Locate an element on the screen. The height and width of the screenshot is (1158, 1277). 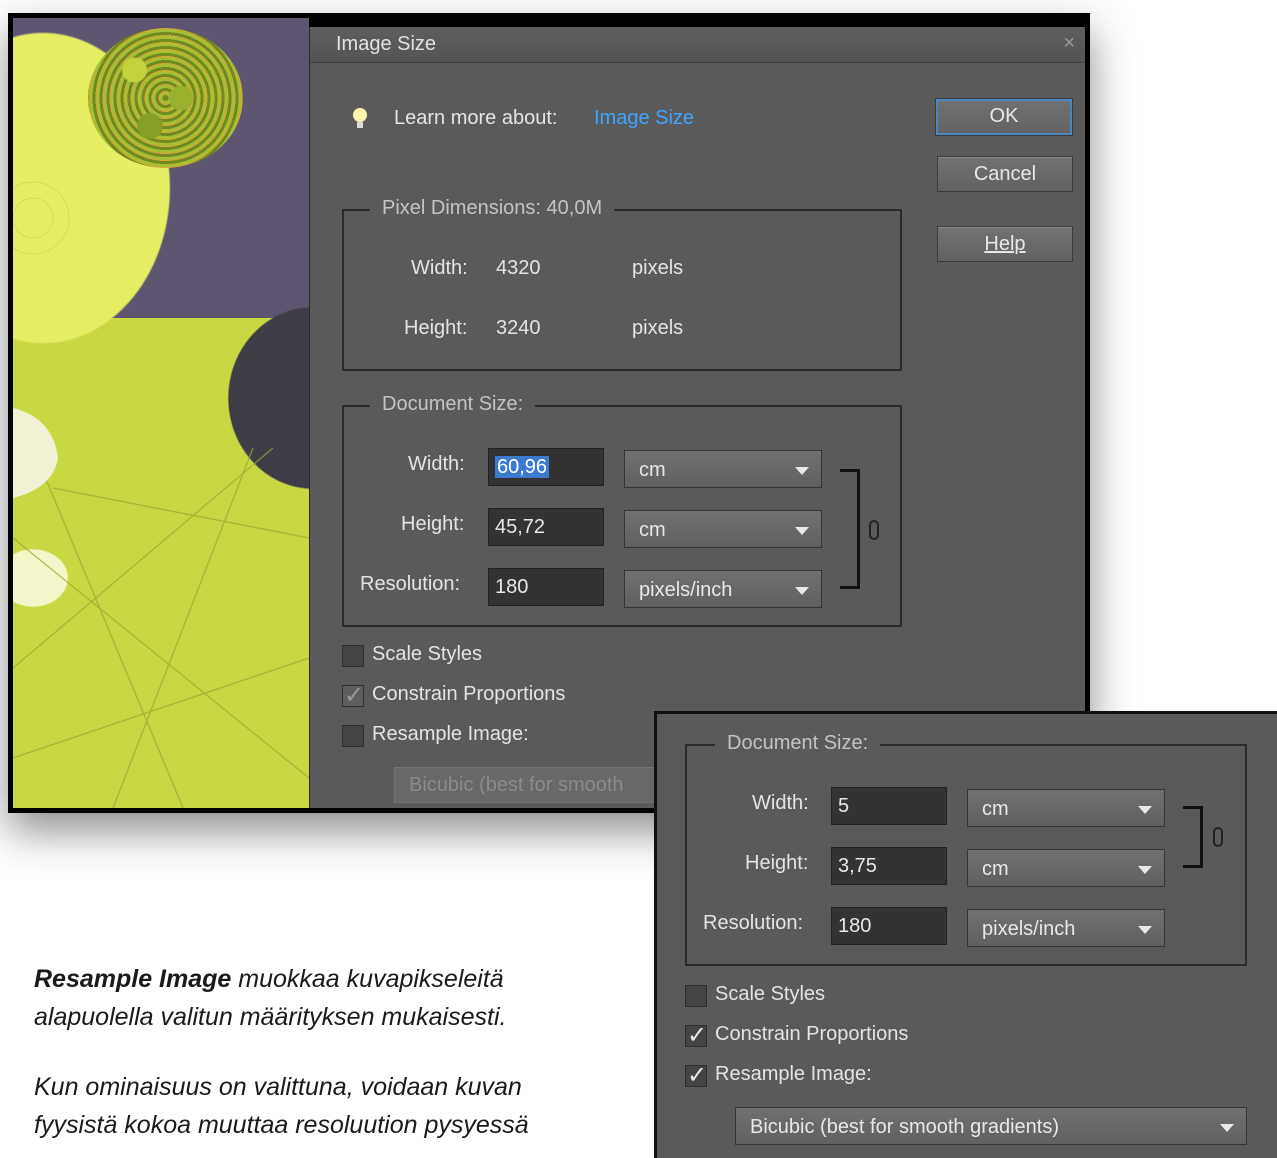
help-button: Help is located at coordinates (1005, 244).